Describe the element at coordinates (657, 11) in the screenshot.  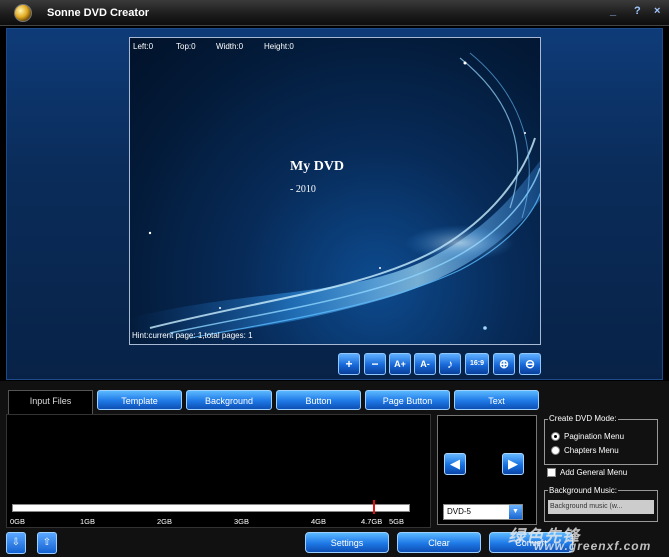
I see `close-button: ×` at that location.